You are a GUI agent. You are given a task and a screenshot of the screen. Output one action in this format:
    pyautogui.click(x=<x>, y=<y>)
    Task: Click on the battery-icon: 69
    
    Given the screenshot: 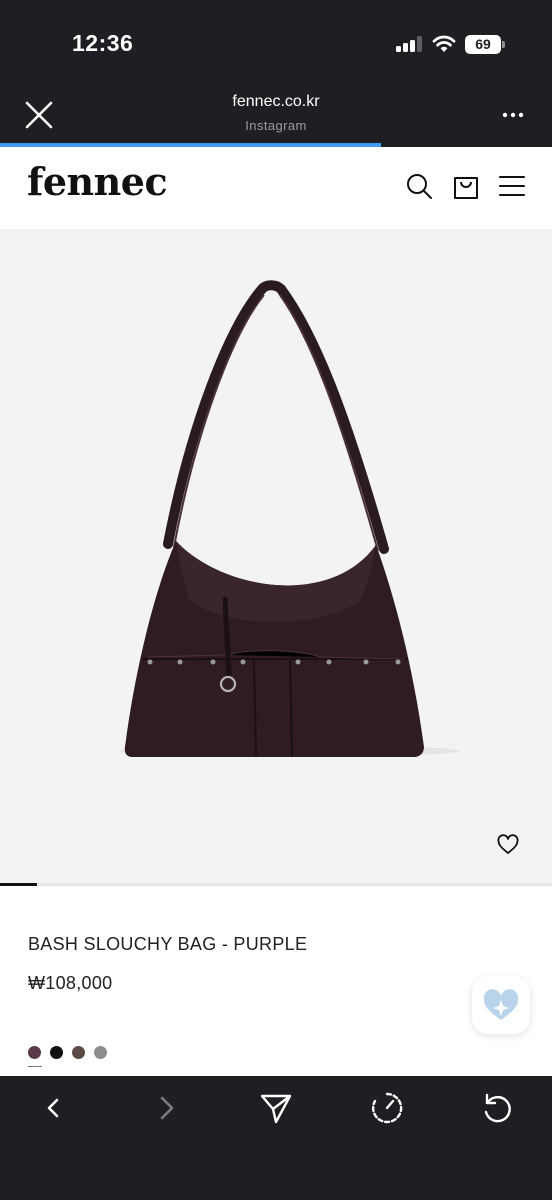 What is the action you would take?
    pyautogui.click(x=483, y=44)
    